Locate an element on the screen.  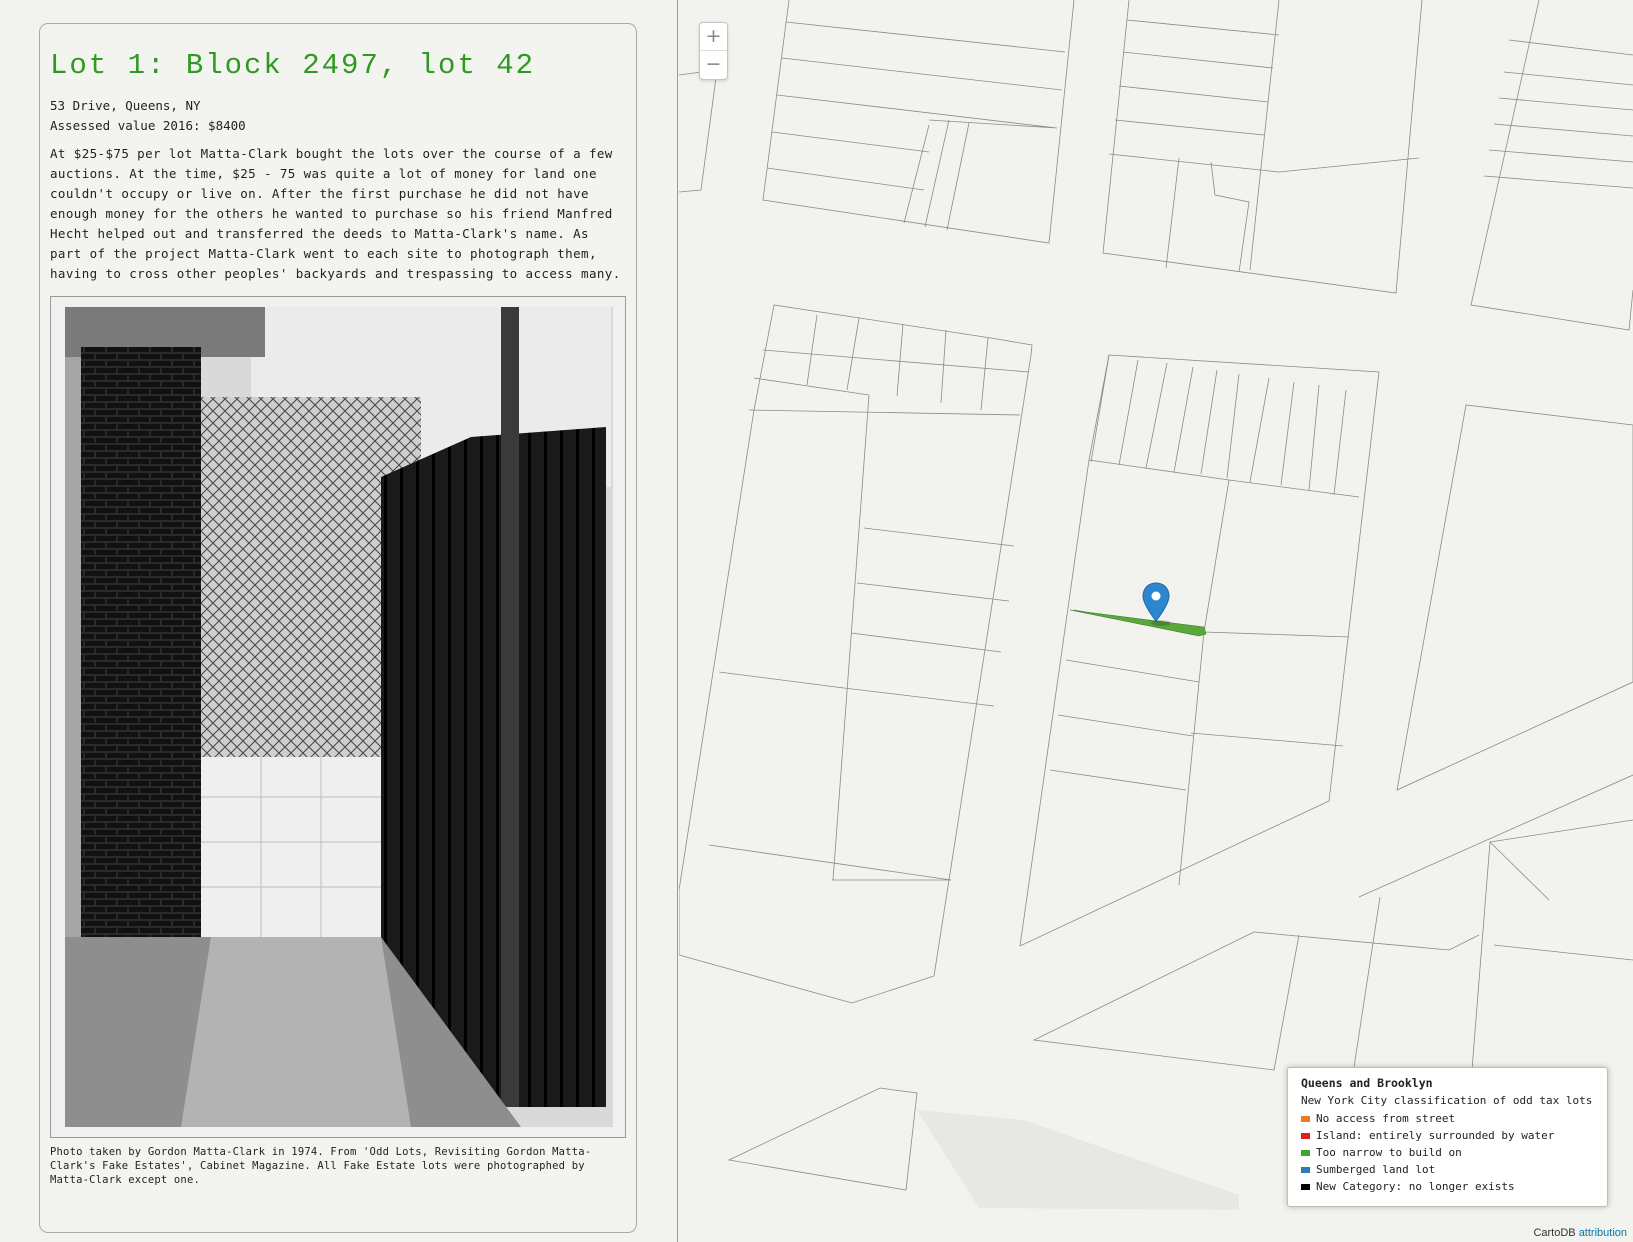
assessed-value: Assessed value 2016: $8400 is located at coordinates (148, 125).